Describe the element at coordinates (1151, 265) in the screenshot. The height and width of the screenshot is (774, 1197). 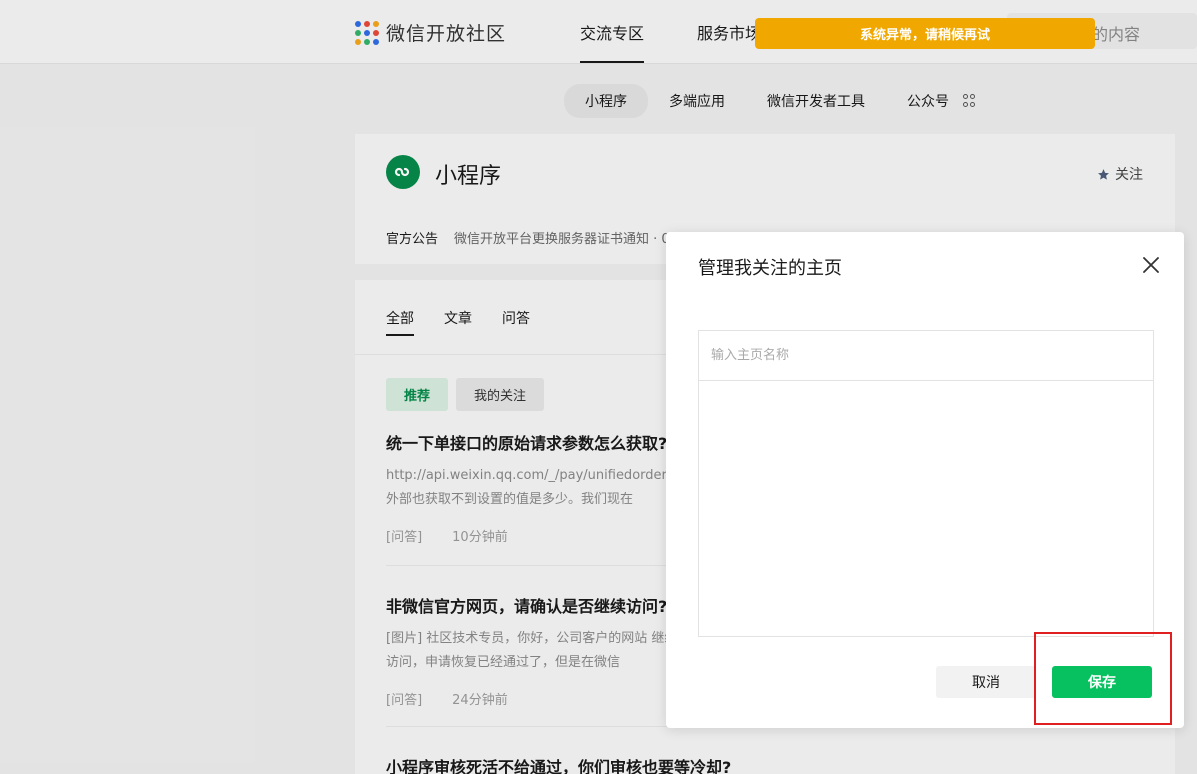
I see `close-icon` at that location.